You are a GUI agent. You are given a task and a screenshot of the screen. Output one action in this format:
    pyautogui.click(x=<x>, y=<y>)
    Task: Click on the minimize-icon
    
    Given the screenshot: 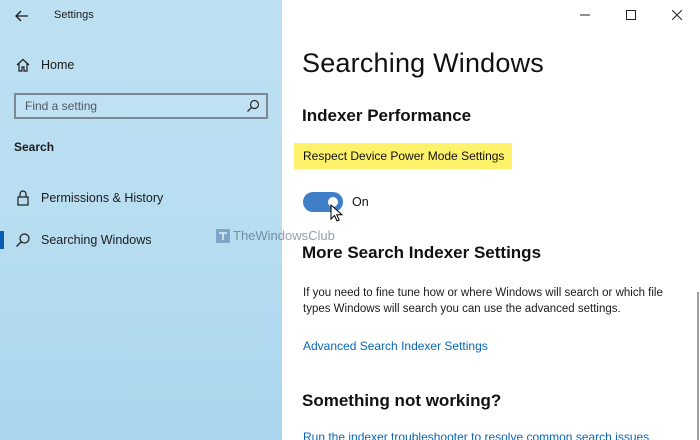 What is the action you would take?
    pyautogui.click(x=585, y=15)
    